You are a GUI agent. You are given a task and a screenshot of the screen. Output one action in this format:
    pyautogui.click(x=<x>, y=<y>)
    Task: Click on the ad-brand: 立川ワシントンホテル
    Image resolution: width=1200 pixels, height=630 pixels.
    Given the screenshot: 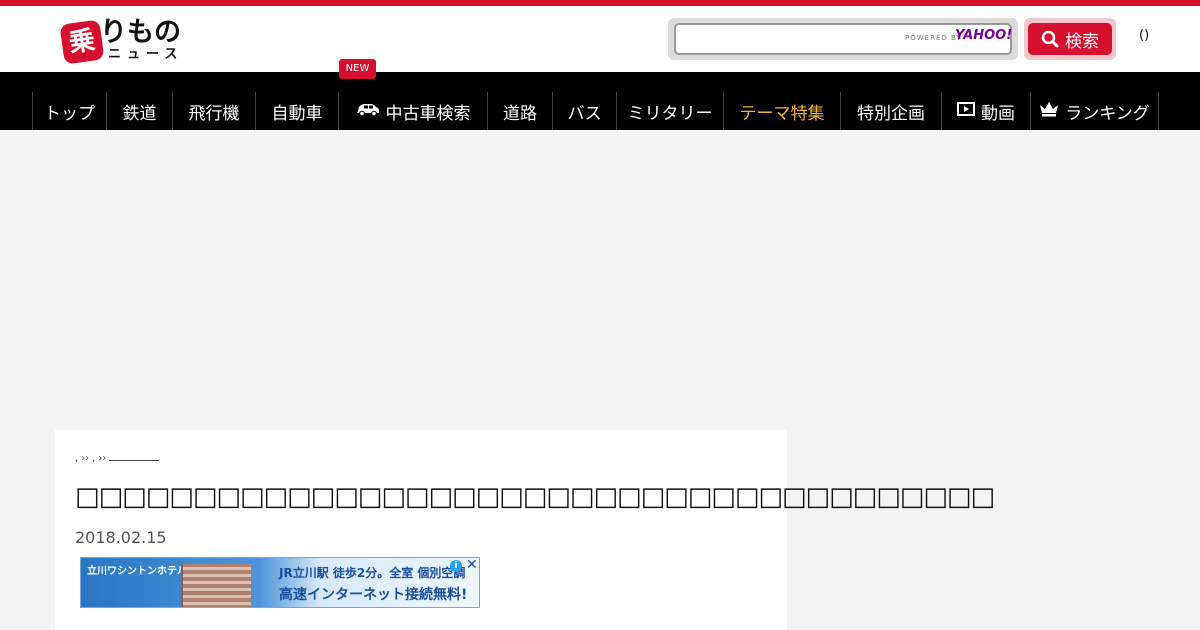 What is the action you would take?
    pyautogui.click(x=137, y=571)
    